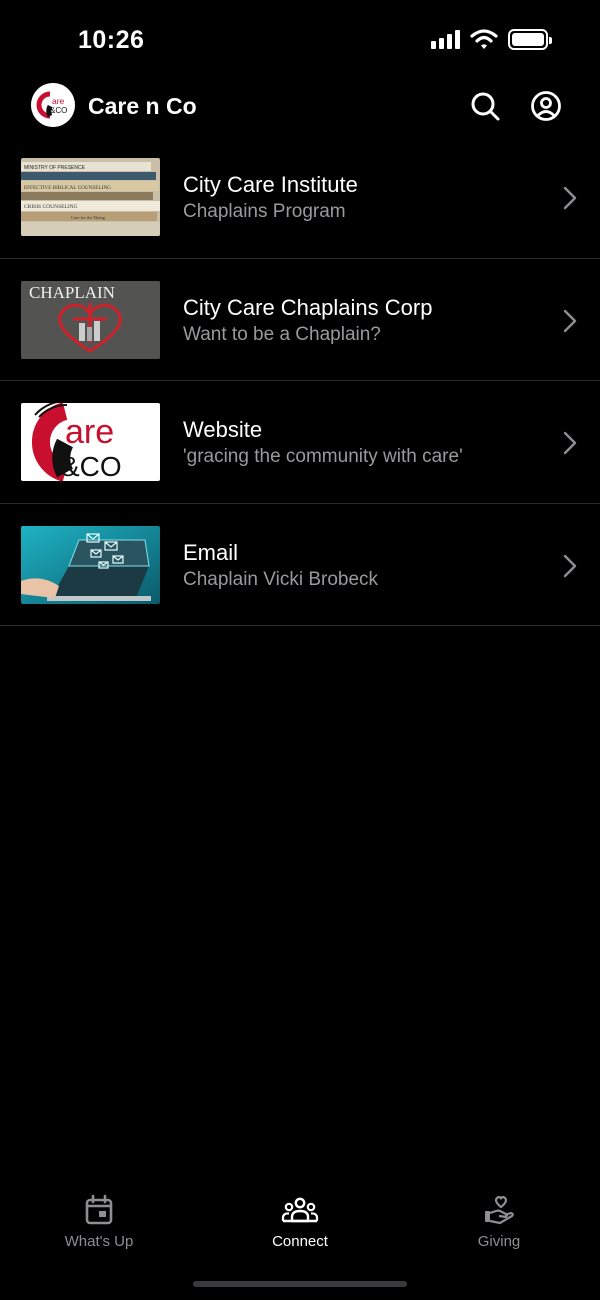  I want to click on item-subtitle: 'gracing the community with care', so click(323, 456).